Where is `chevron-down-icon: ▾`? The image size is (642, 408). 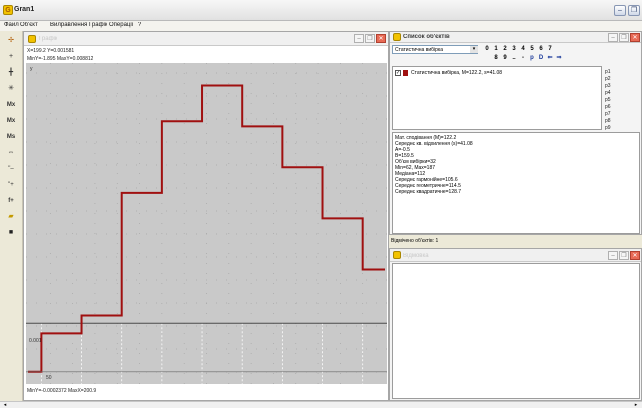
chevron-down-icon: ▾ is located at coordinates (474, 49).